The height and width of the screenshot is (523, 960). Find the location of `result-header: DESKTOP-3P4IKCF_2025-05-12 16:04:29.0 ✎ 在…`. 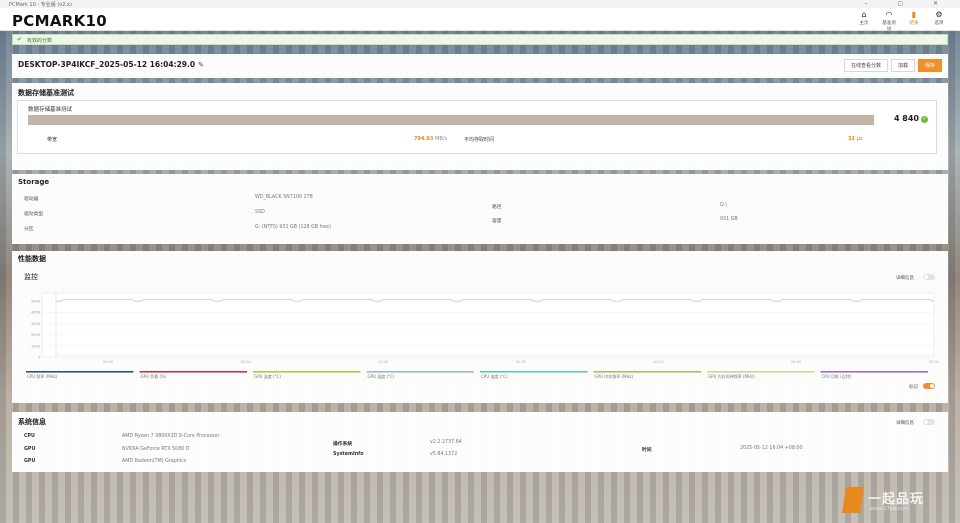

result-header: DESKTOP-3P4IKCF_2025-05-12 16:04:29.0 ✎ 在… is located at coordinates (480, 66).